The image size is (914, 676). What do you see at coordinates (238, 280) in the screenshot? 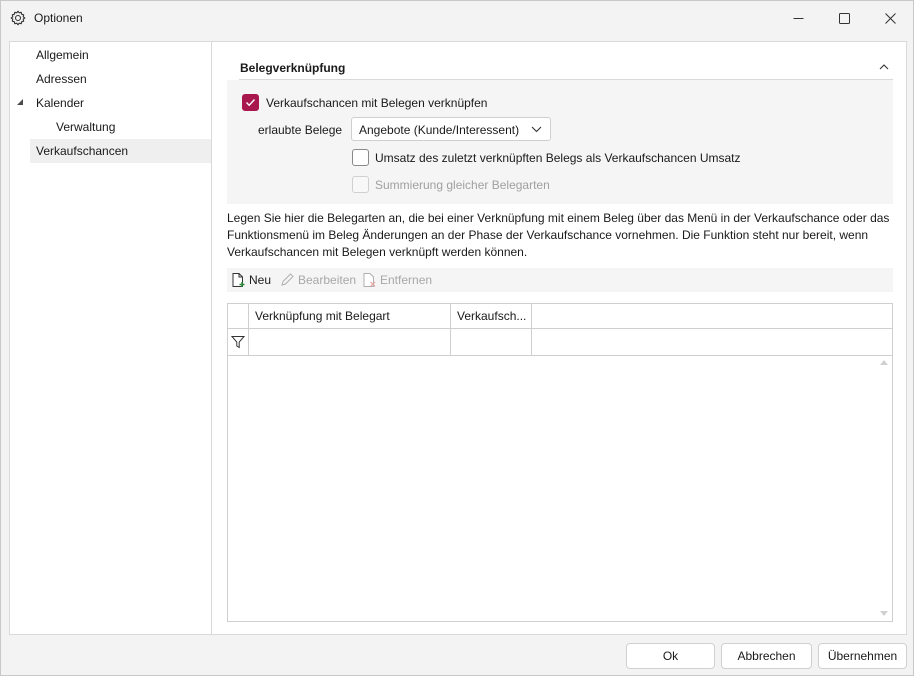
I see `new-document-icon` at bounding box center [238, 280].